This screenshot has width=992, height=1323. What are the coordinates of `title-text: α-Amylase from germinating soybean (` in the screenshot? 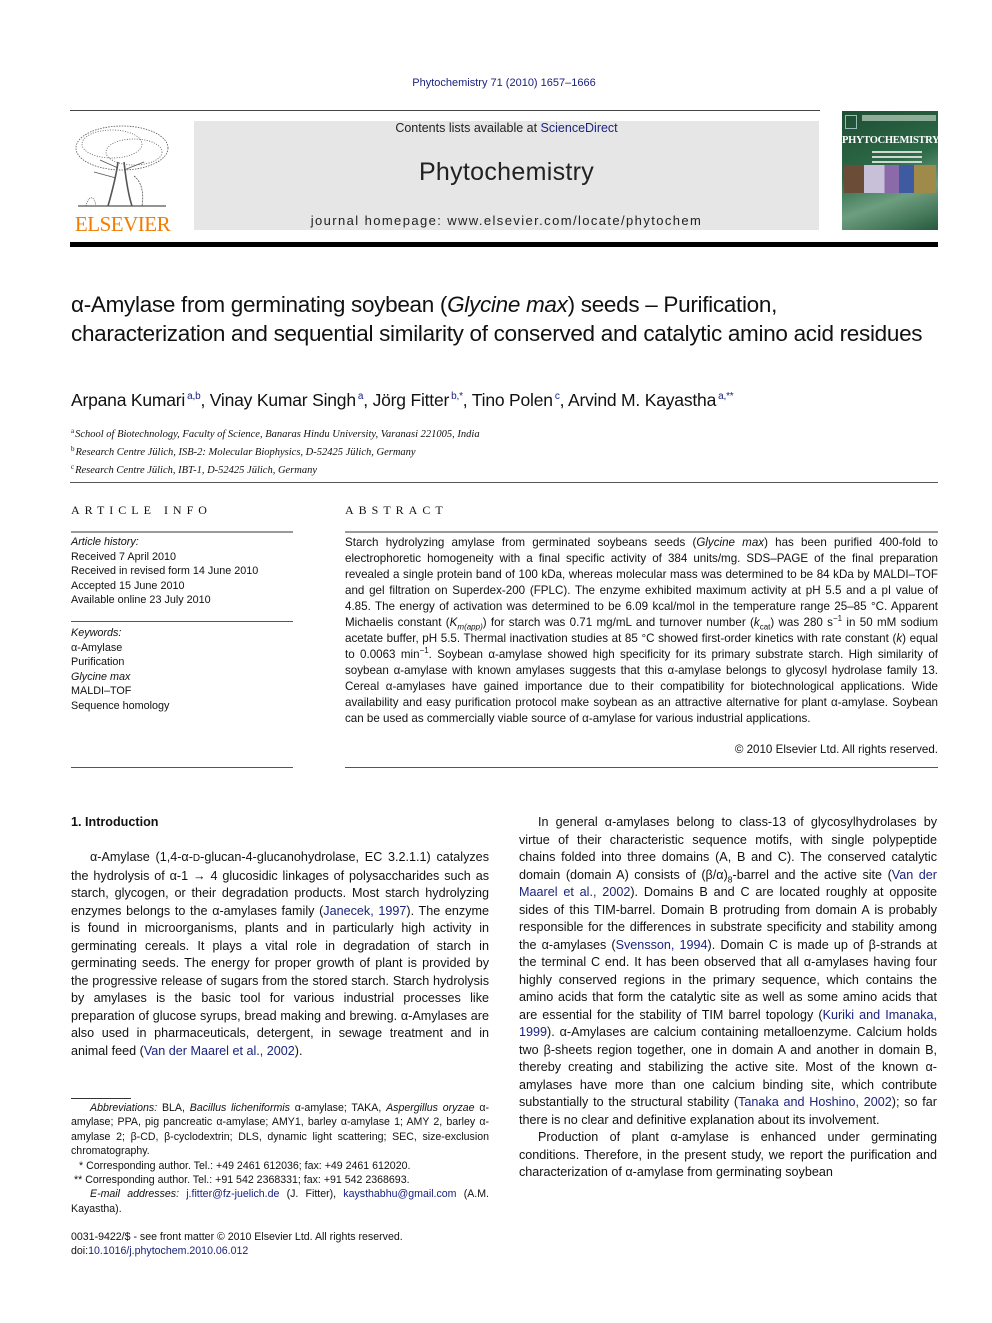 It's located at (259, 304).